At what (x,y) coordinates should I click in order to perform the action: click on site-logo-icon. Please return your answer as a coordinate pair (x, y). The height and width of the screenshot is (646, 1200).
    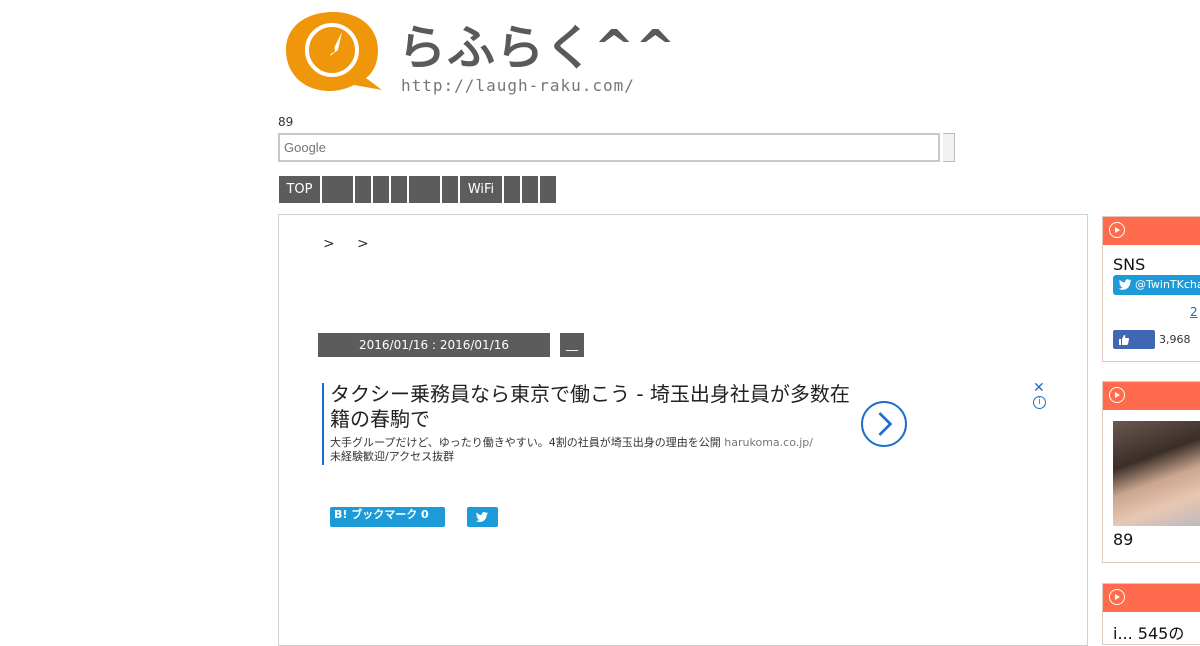
    Looking at the image, I should click on (331, 51).